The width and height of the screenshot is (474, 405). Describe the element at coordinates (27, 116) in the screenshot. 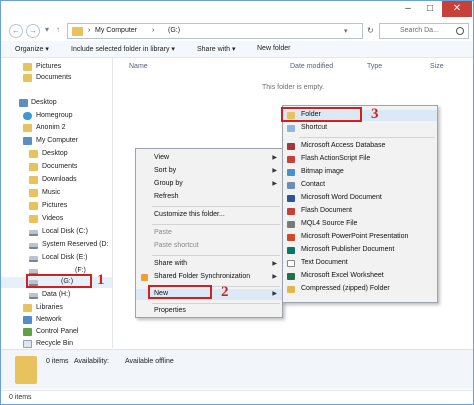

I see `homegroup-icon` at that location.